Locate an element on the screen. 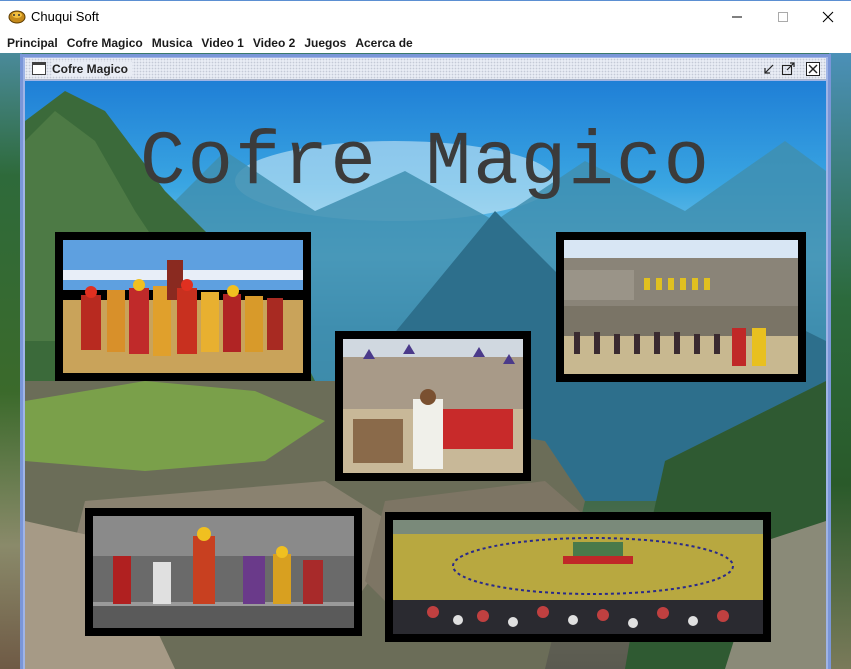  desktop-background-right is located at coordinates (840, 361).